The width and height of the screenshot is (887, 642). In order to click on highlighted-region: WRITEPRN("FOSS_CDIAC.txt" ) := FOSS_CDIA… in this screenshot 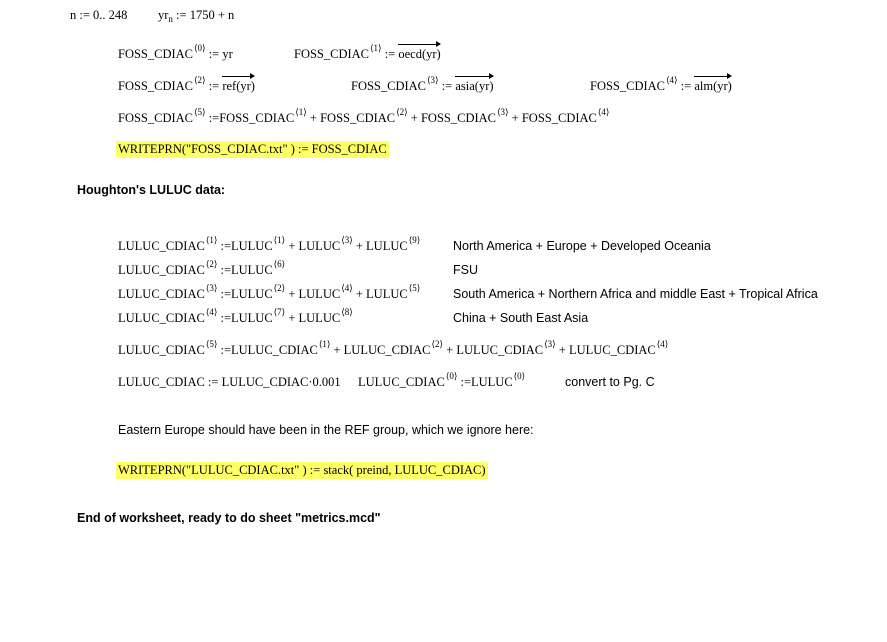, I will do `click(252, 149)`.